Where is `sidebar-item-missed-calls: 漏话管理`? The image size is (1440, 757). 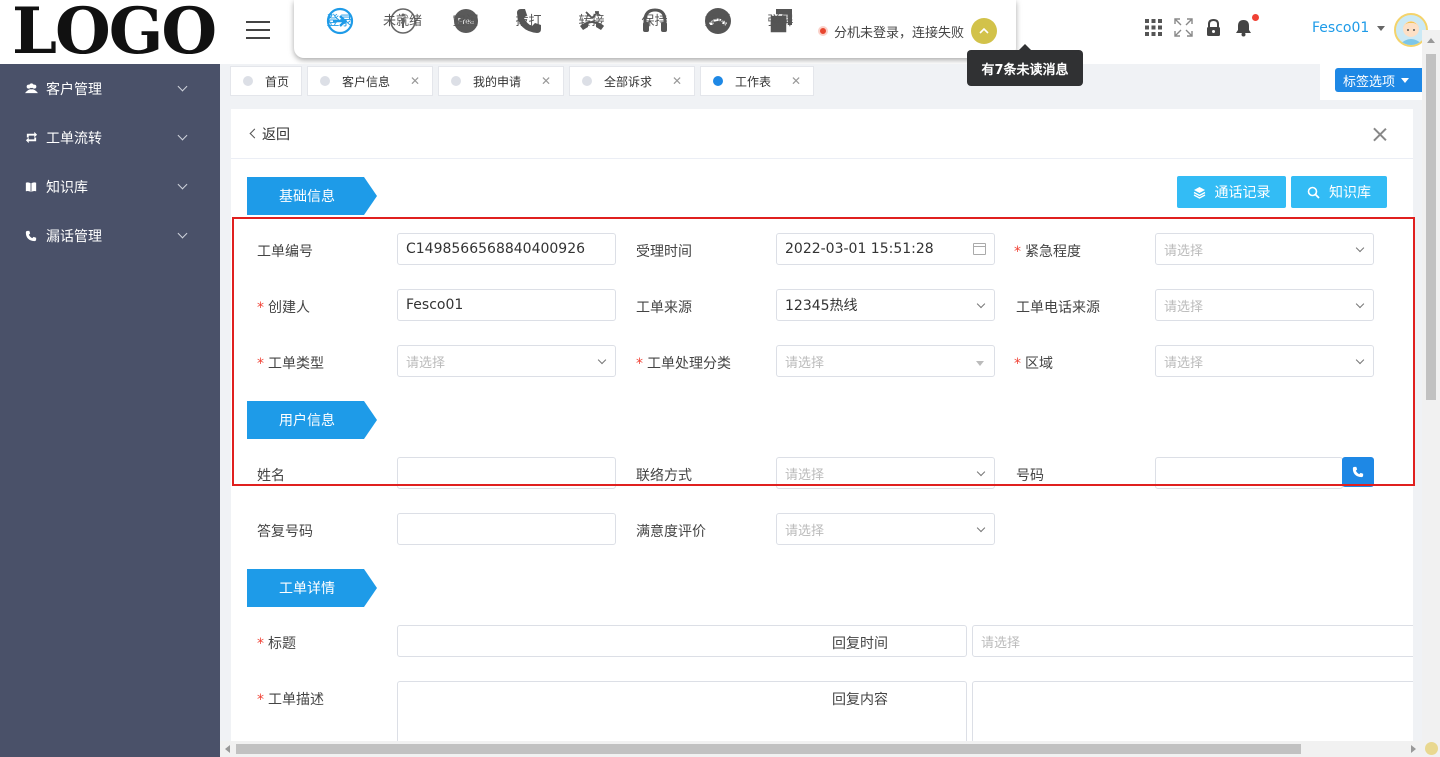 sidebar-item-missed-calls: 漏话管理 is located at coordinates (110, 235).